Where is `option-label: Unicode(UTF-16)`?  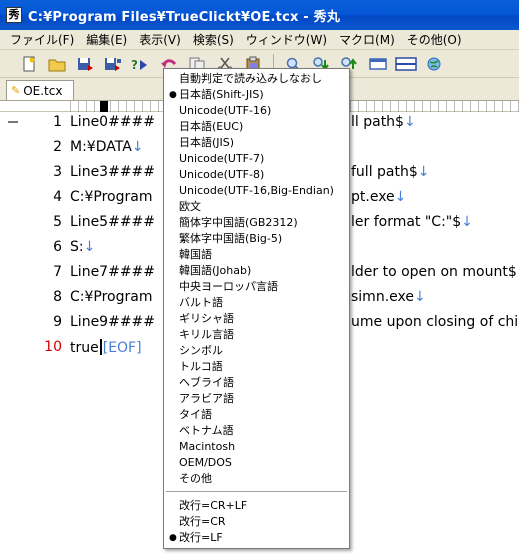
option-label: Unicode(UTF-16) is located at coordinates (225, 110).